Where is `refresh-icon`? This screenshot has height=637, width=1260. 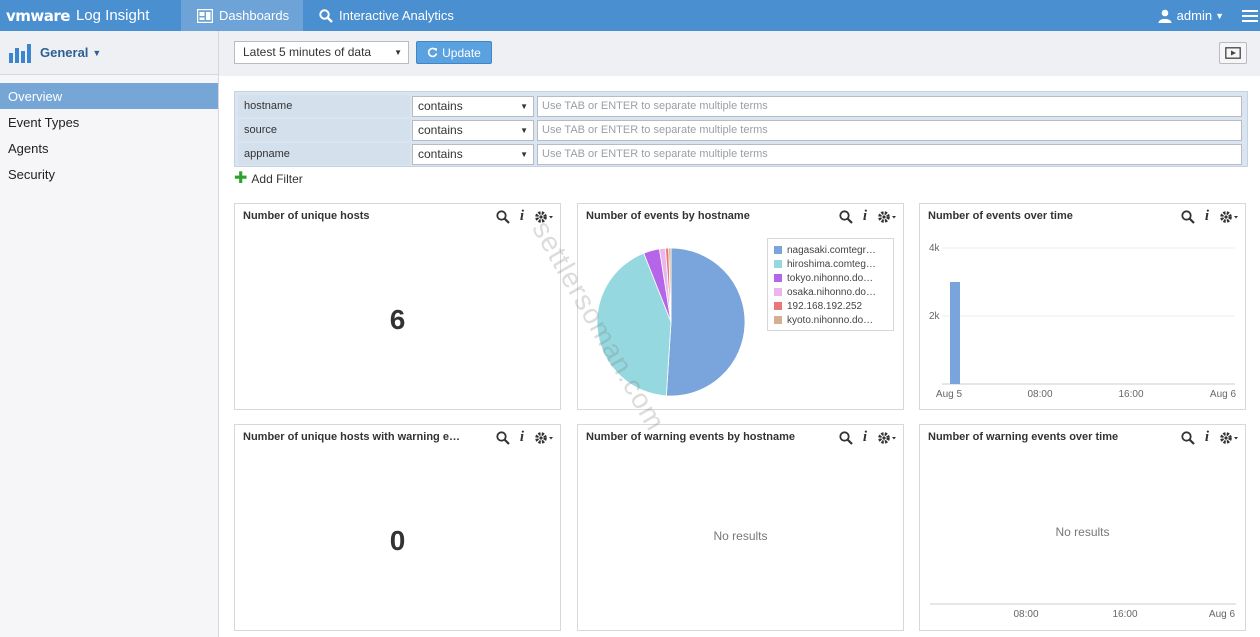
refresh-icon is located at coordinates (432, 52).